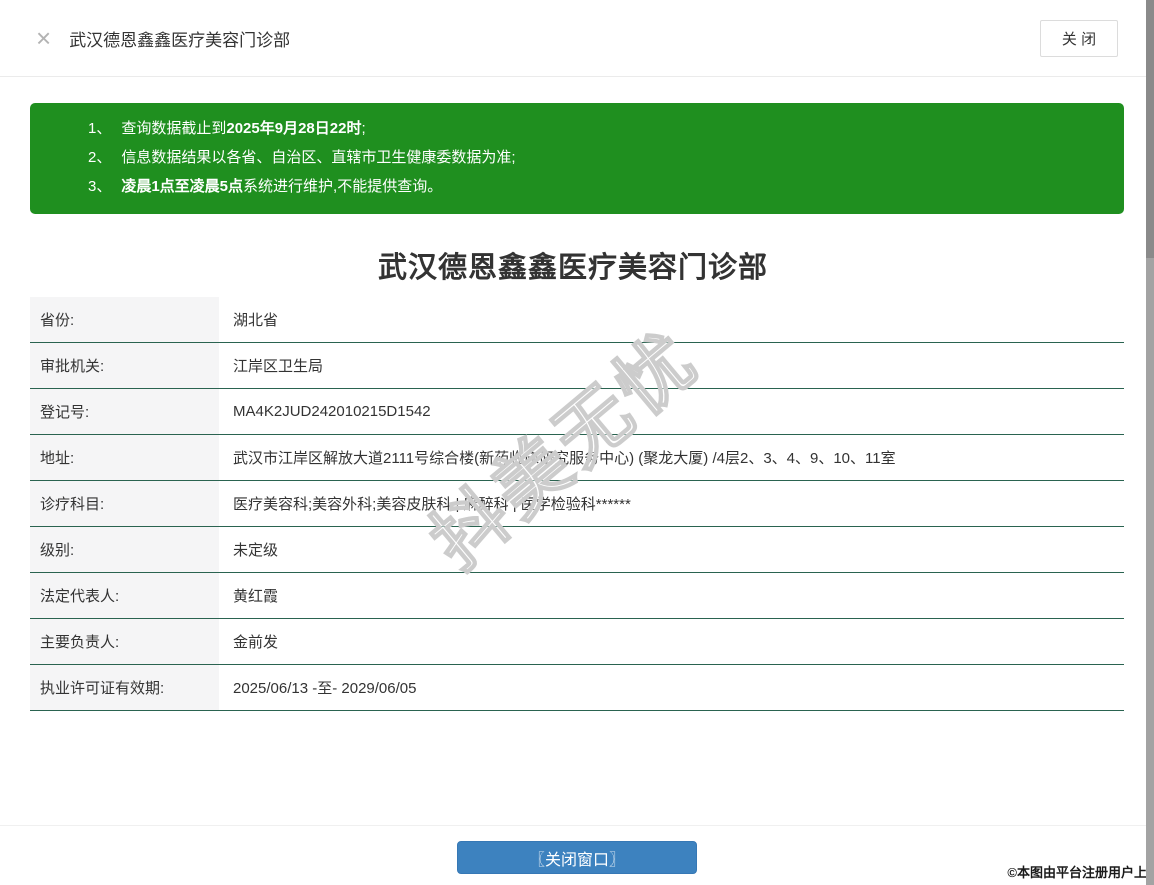  What do you see at coordinates (124, 503) in the screenshot?
I see `row-label: 诊疗科目:` at bounding box center [124, 503].